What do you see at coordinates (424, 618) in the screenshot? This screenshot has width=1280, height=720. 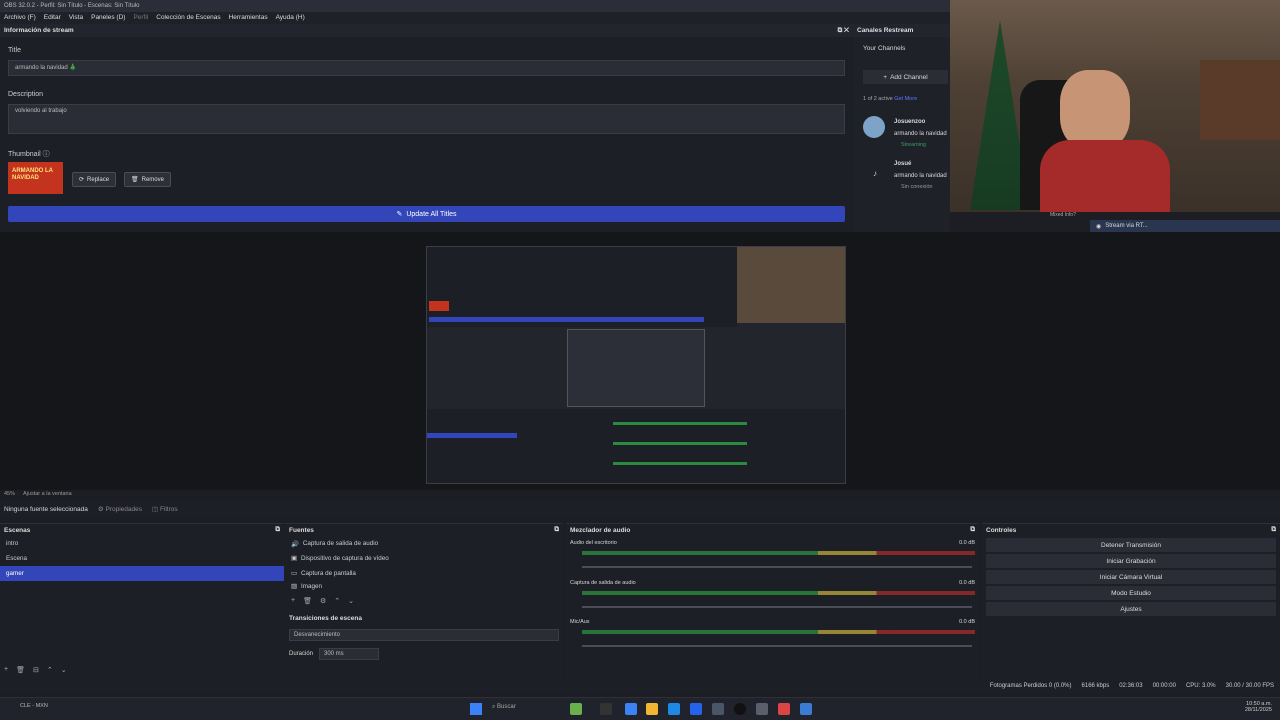 I see `transitions-header: Transiciones de escena` at bounding box center [424, 618].